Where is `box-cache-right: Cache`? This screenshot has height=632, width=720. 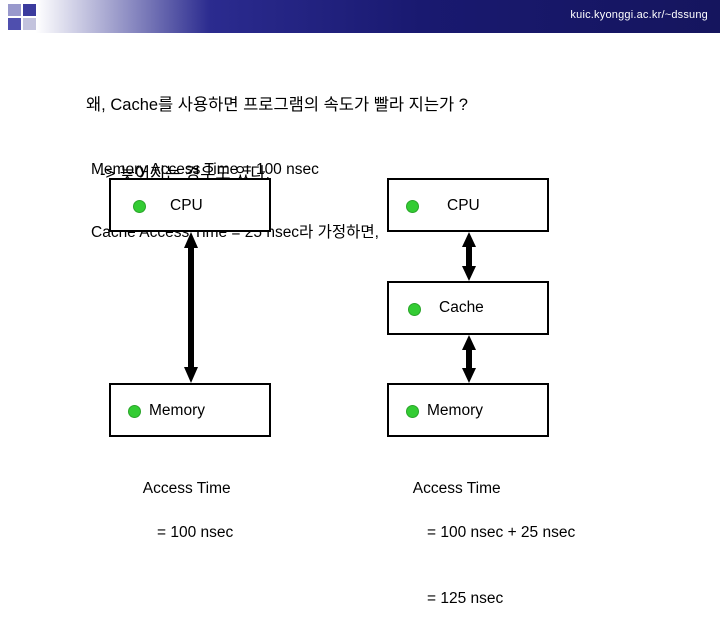 box-cache-right: Cache is located at coordinates (468, 308).